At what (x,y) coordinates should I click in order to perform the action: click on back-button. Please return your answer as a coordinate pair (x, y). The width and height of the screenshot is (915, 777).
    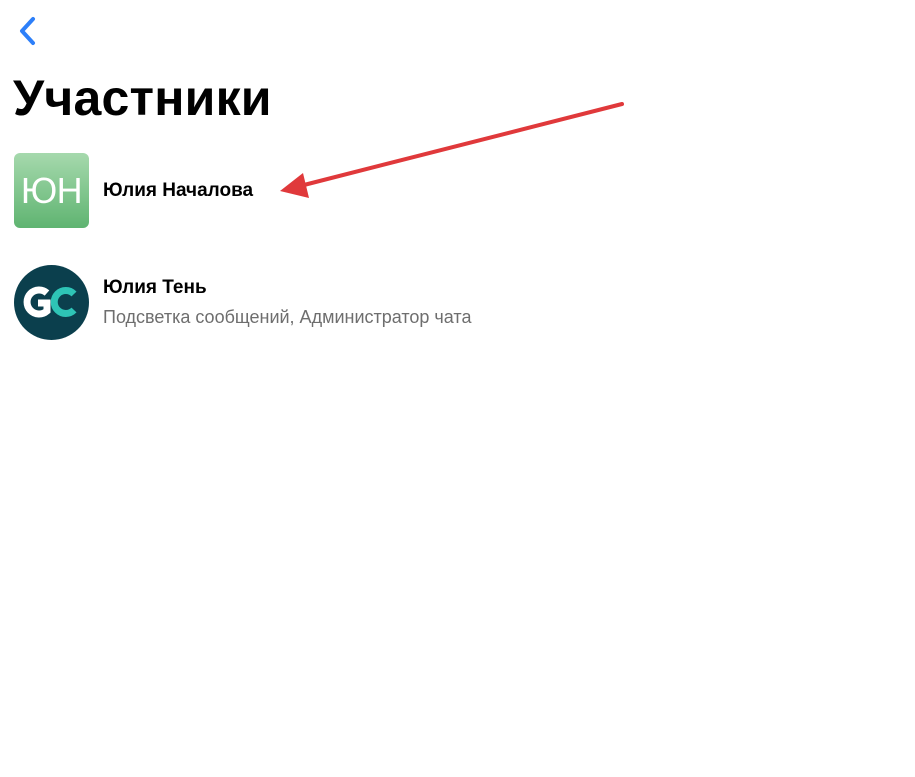
    Looking at the image, I should click on (28, 31).